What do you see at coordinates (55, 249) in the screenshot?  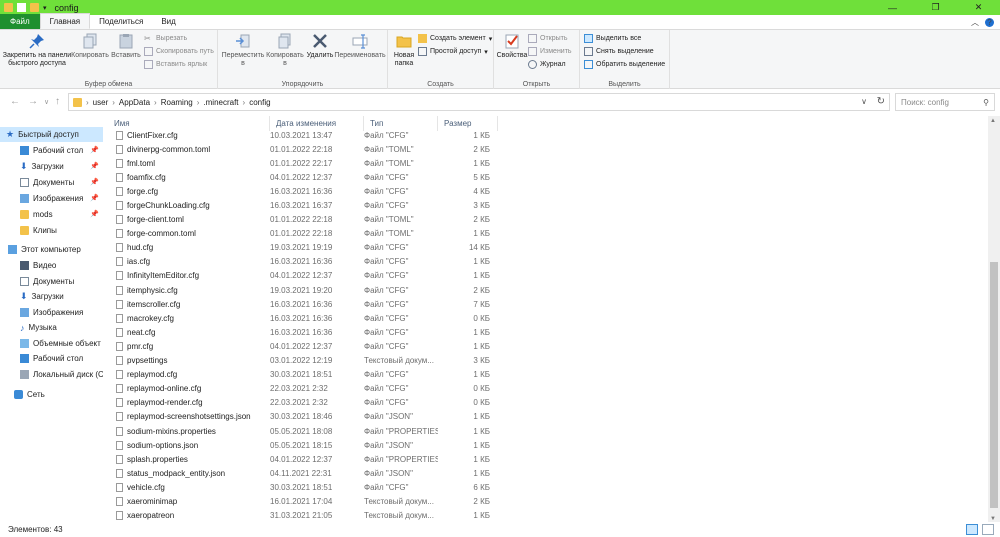 I see `nav-this-pc: Этот компьютер` at bounding box center [55, 249].